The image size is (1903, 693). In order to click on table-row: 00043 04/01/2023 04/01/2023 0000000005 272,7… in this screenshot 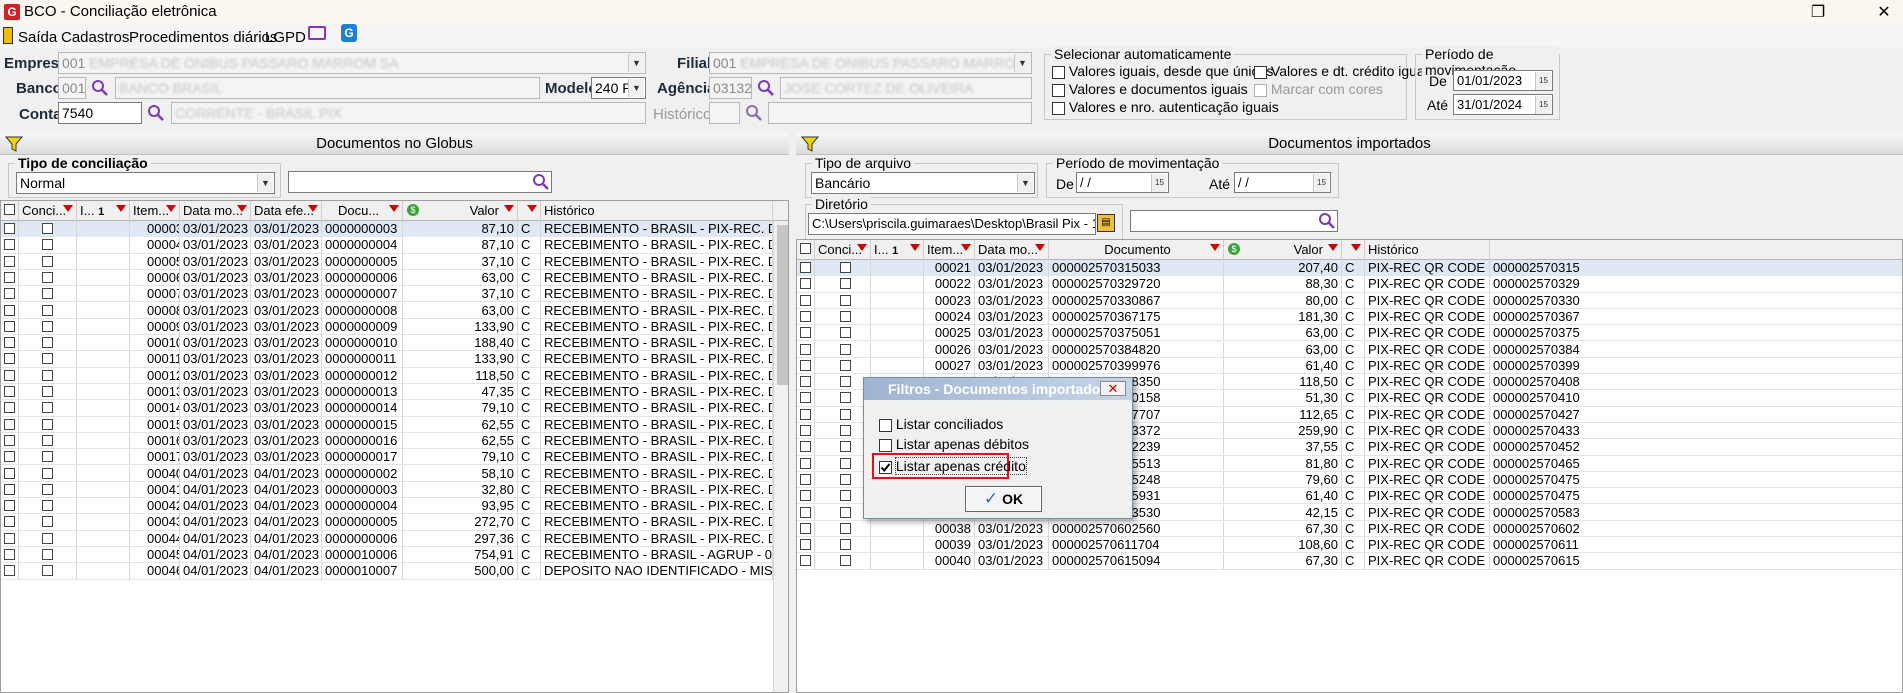, I will do `click(387, 522)`.